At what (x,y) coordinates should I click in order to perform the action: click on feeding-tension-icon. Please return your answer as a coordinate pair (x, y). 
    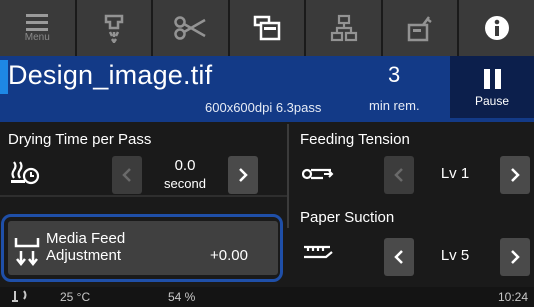
    Looking at the image, I should click on (318, 174).